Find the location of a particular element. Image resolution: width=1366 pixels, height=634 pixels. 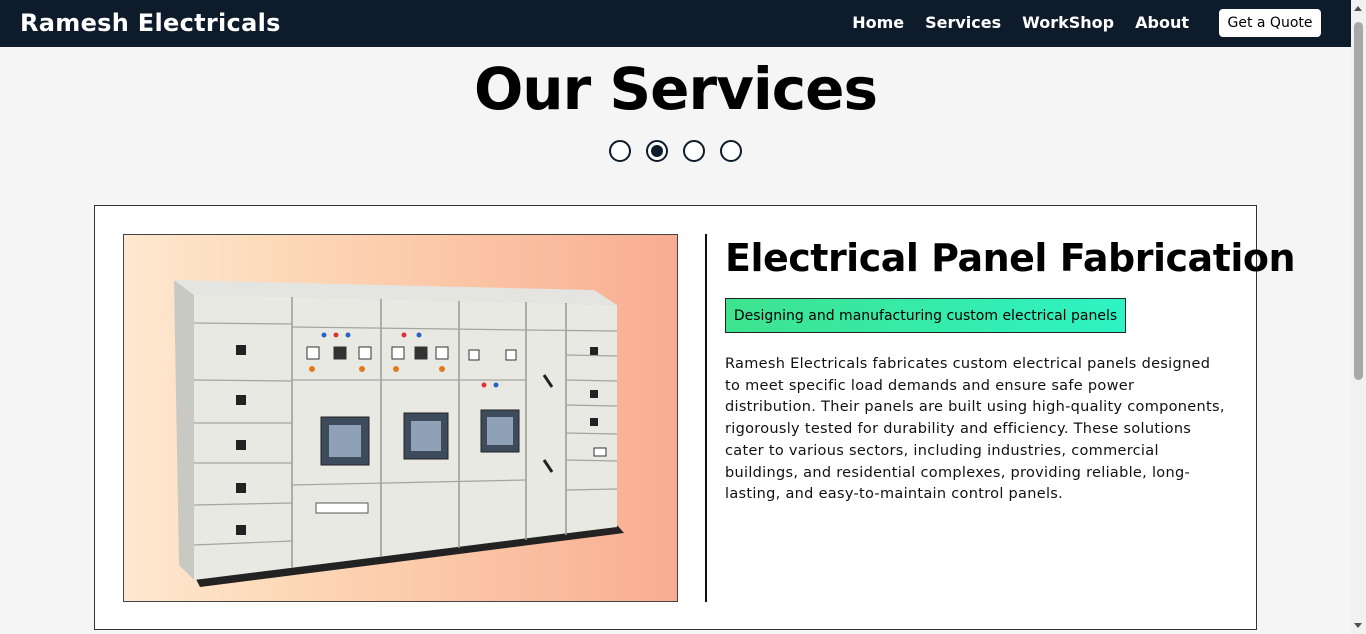

service-title: Electrical Panel Fabrication is located at coordinates (1010, 258).